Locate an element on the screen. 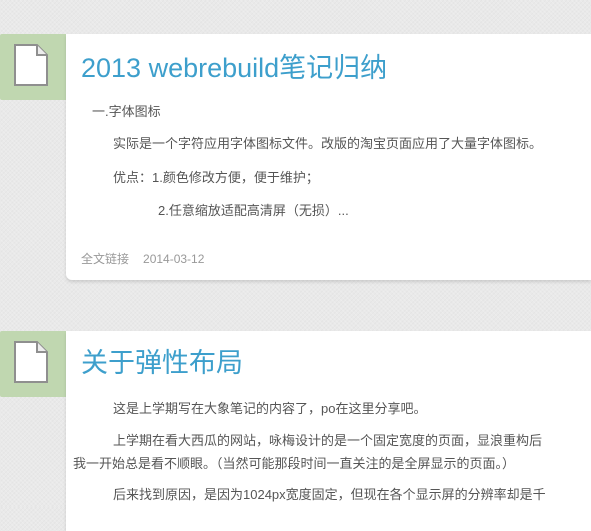 This screenshot has height=531, width=591. post-paragraph: 上学期在看大西瓜的网站，咏梅设计的是一个固定宽度的页面，显浪重构后 is located at coordinates (328, 440).